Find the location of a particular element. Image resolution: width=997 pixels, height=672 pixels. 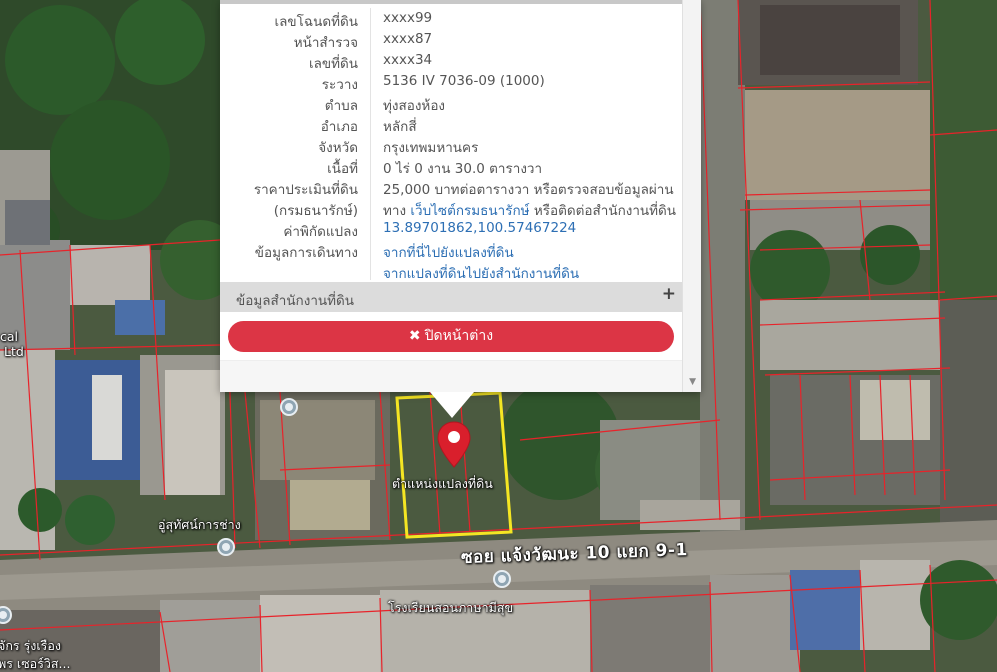

land-office-accordion: ข้อมูลสำนักงานที่ดิน + is located at coordinates (451, 297).